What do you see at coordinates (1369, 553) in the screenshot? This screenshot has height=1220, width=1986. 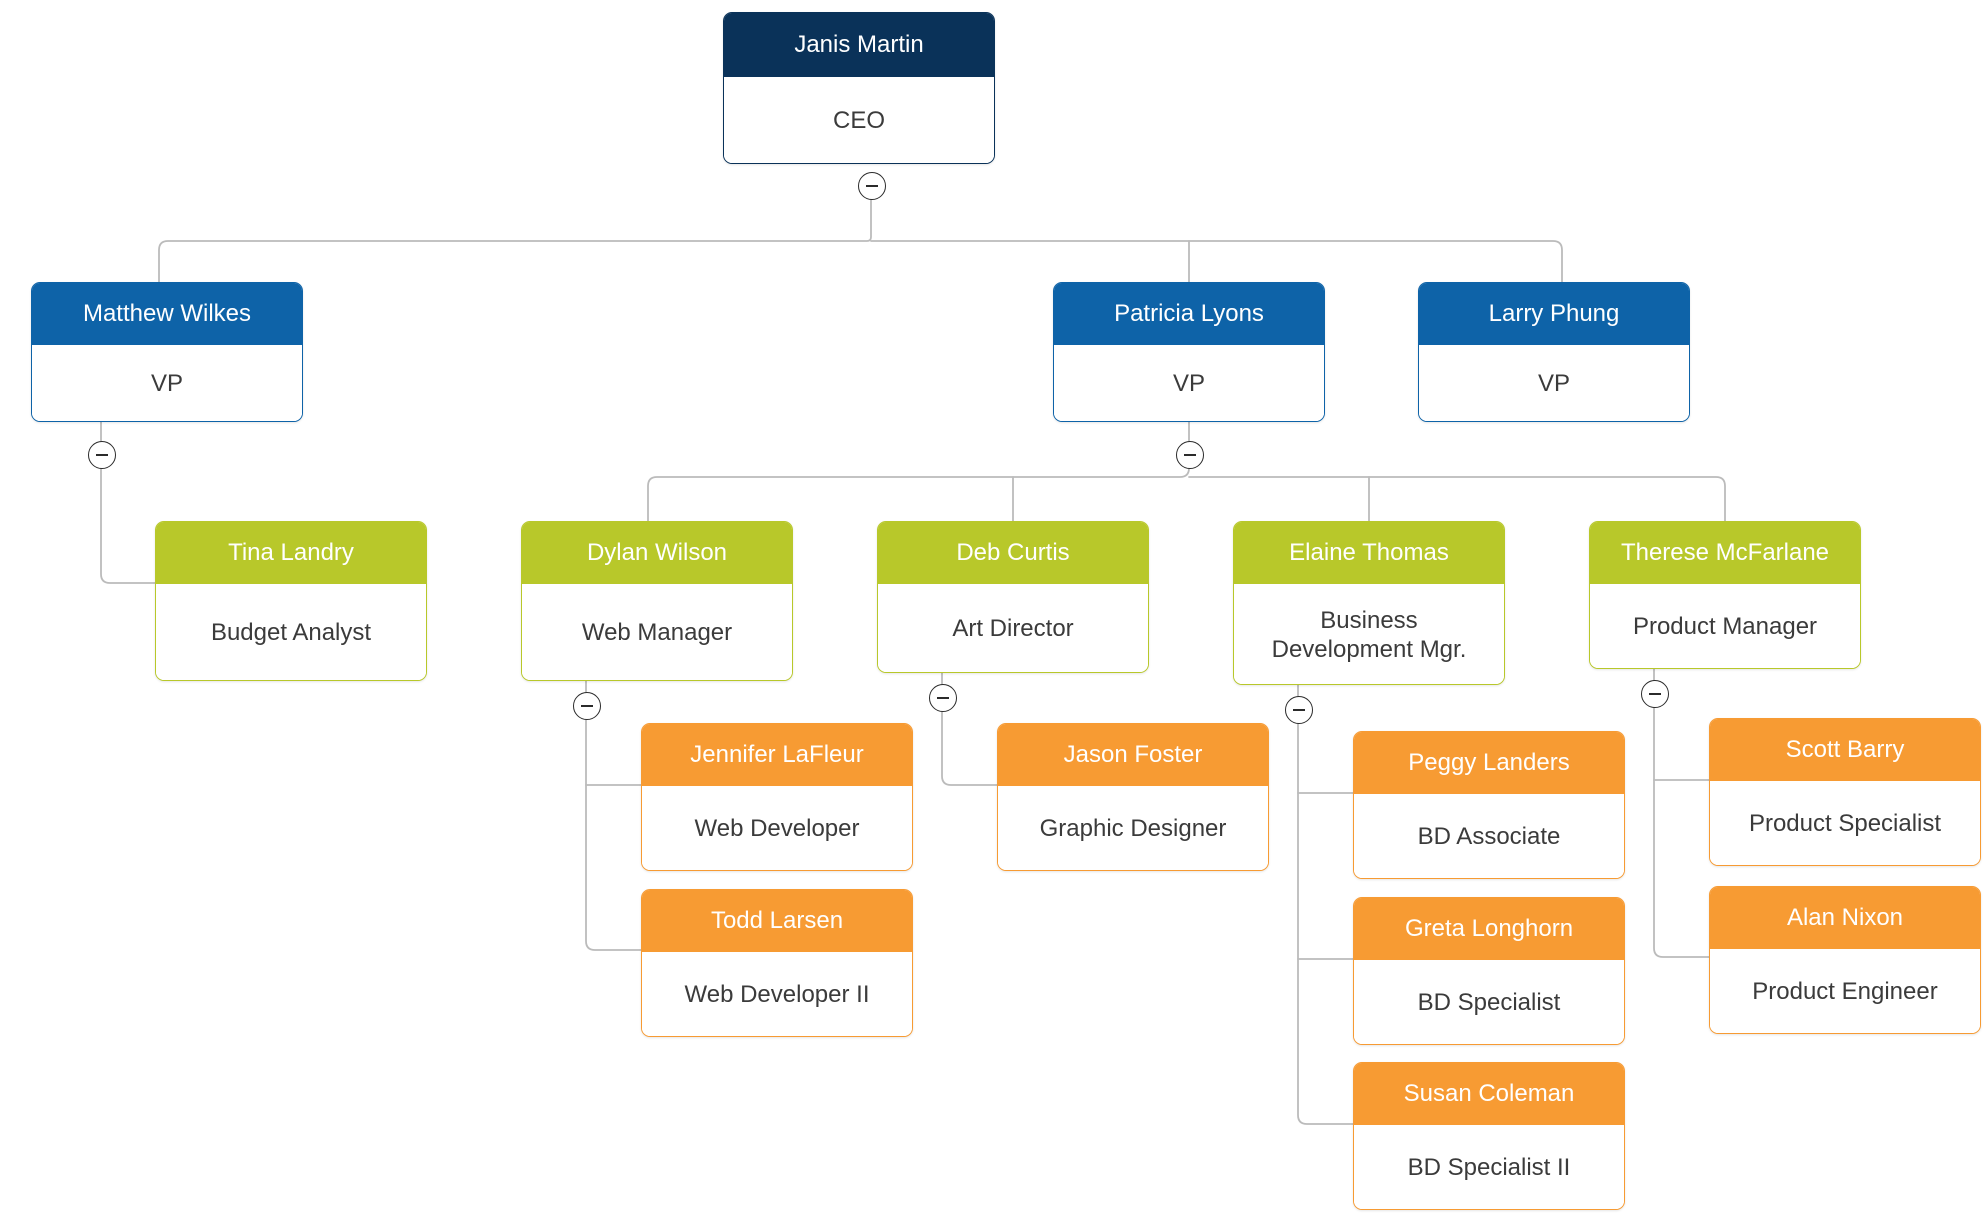 I see `node-name-m4: Elaine Thomas` at bounding box center [1369, 553].